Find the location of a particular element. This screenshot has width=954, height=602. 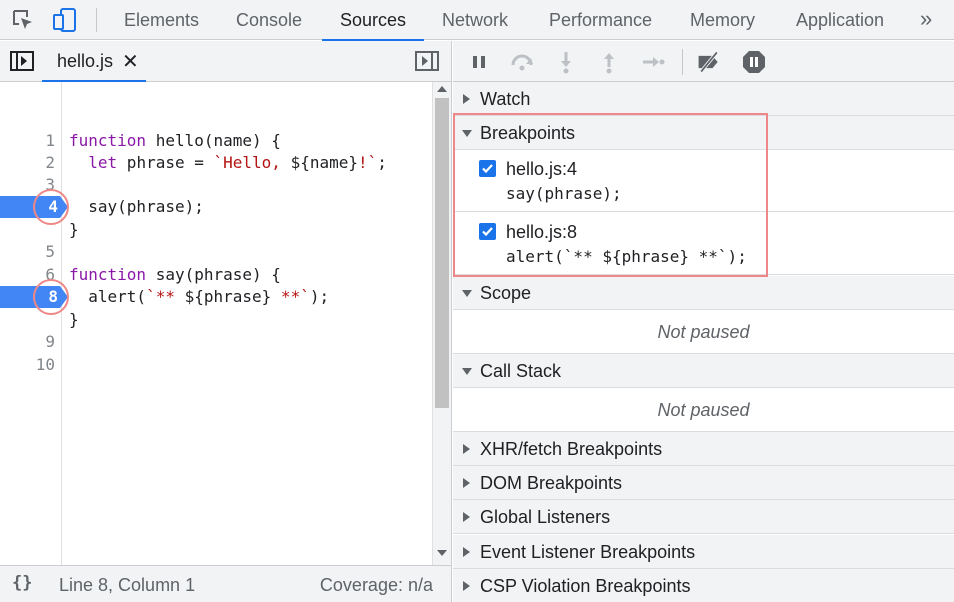

code-line-5: } is located at coordinates (74, 230).